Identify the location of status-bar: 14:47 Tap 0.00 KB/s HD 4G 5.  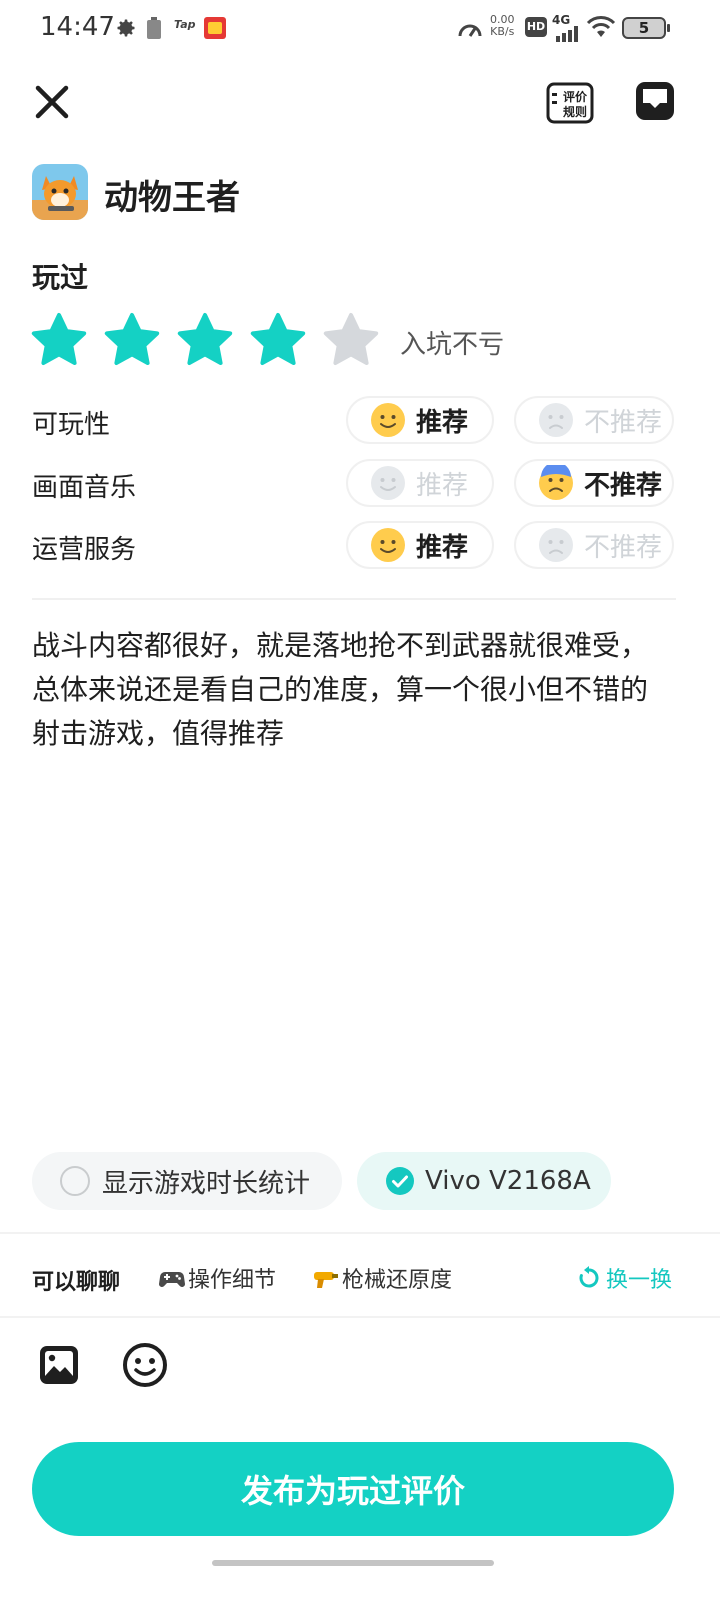
(360, 28).